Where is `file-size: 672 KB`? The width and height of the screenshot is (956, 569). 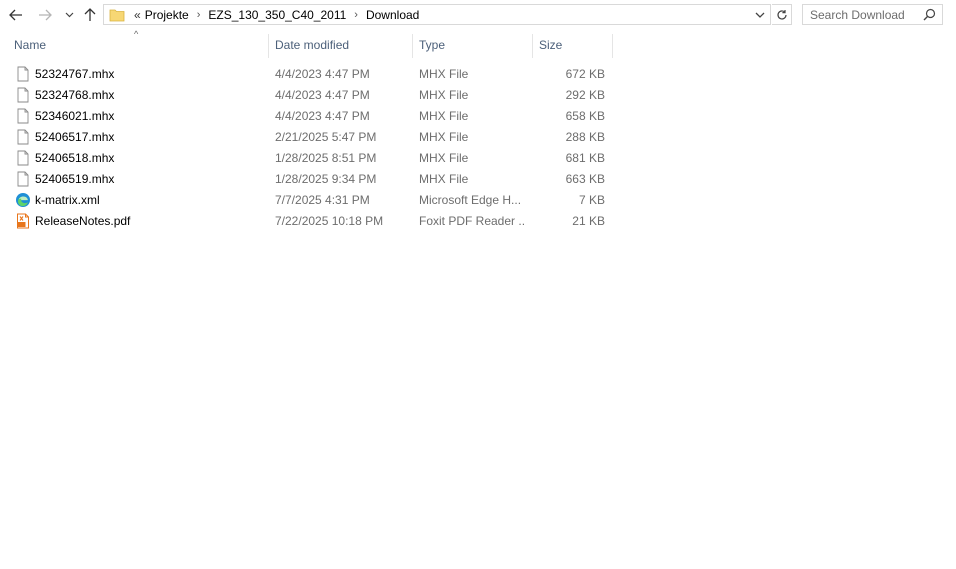 file-size: 672 KB is located at coordinates (585, 74).